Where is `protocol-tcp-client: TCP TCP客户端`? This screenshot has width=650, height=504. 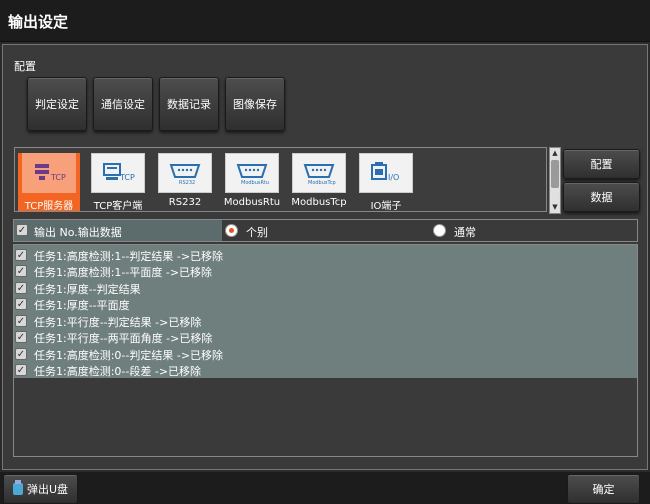 protocol-tcp-client: TCP TCP客户端 is located at coordinates (118, 182).